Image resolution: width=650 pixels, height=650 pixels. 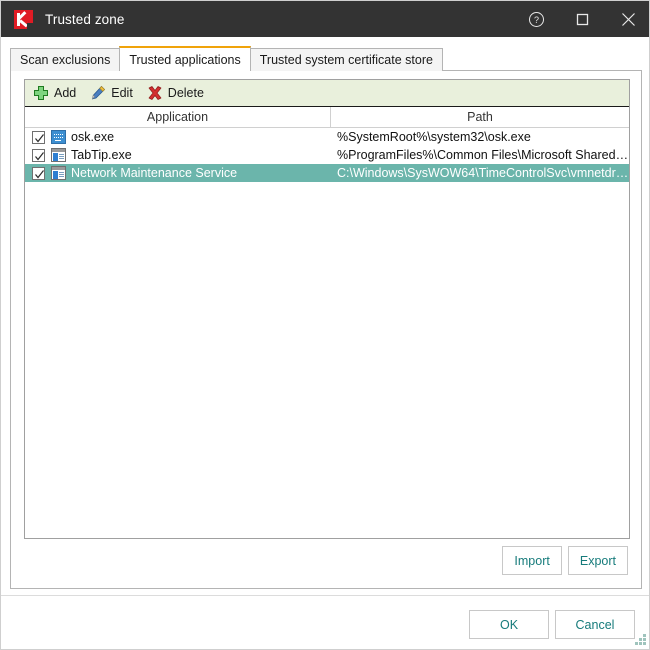 I want to click on tab-trusted-applications: Trusted applications, so click(x=185, y=58).